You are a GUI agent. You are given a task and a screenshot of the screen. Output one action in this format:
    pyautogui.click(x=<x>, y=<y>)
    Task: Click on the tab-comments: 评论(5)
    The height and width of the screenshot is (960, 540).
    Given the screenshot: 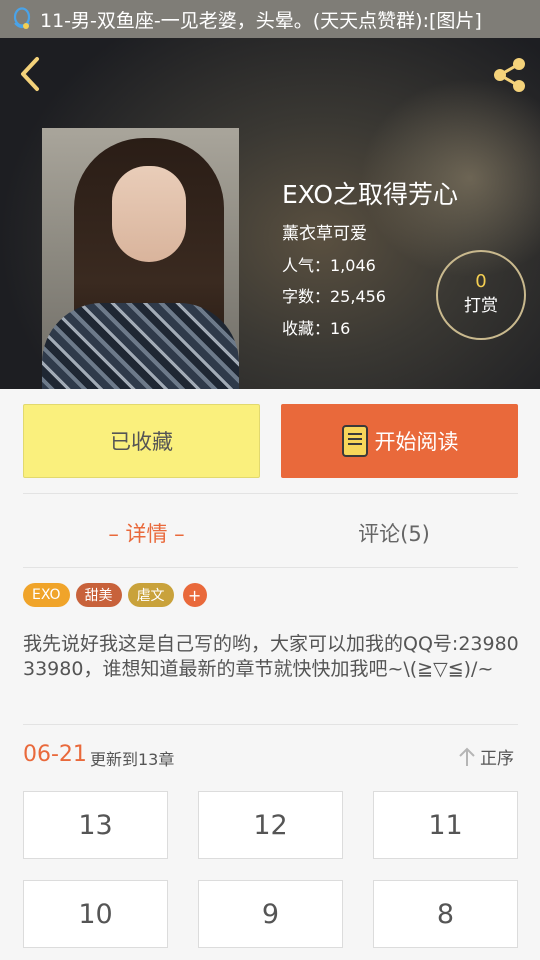 What is the action you would take?
    pyautogui.click(x=394, y=533)
    